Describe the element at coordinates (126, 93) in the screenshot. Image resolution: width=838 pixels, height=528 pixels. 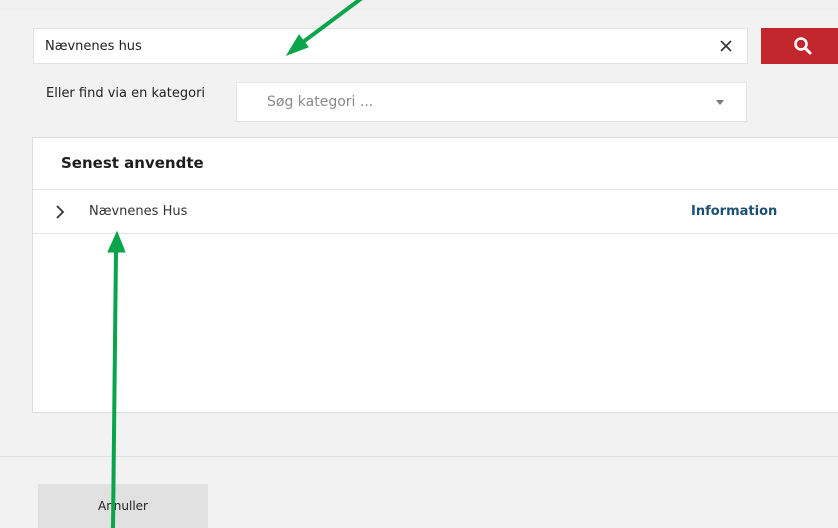
I see `category-label: Eller find via en kategori` at that location.